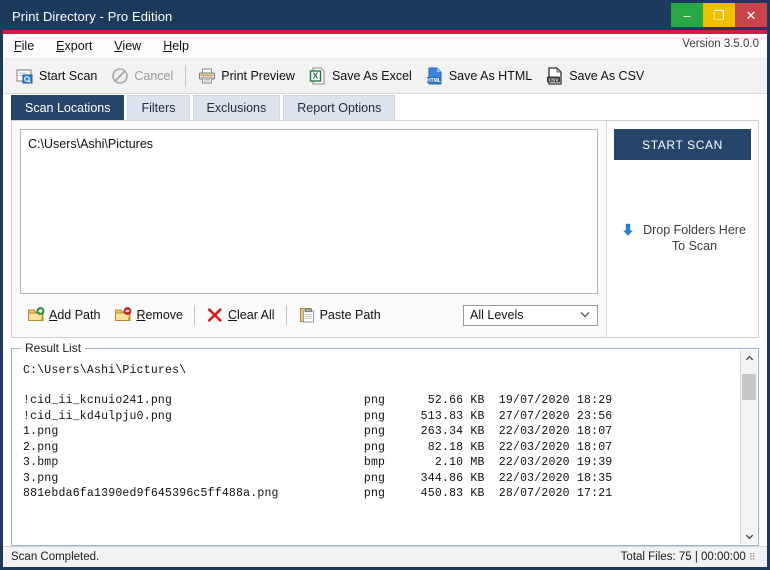 Image resolution: width=770 pixels, height=570 pixels. I want to click on resize-grip-icon: ⠿, so click(754, 557).